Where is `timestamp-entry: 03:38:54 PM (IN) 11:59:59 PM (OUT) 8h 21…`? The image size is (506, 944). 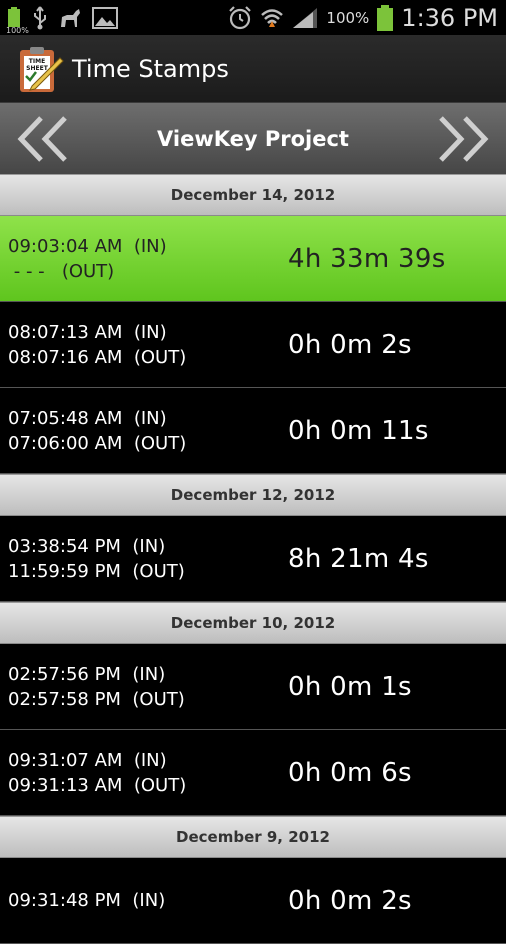
timestamp-entry: 03:38:54 PM (IN) 11:59:59 PM (OUT) 8h 21… is located at coordinates (253, 559).